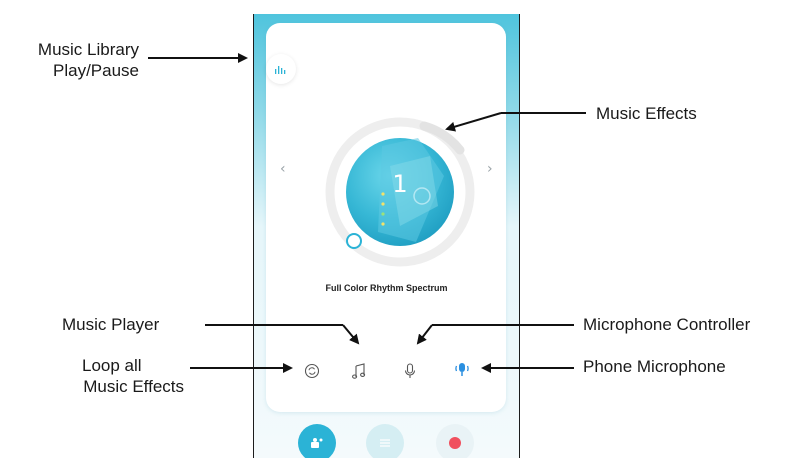  Describe the element at coordinates (473, 122) in the screenshot. I see `arrow-music-effects-diagonal` at that location.